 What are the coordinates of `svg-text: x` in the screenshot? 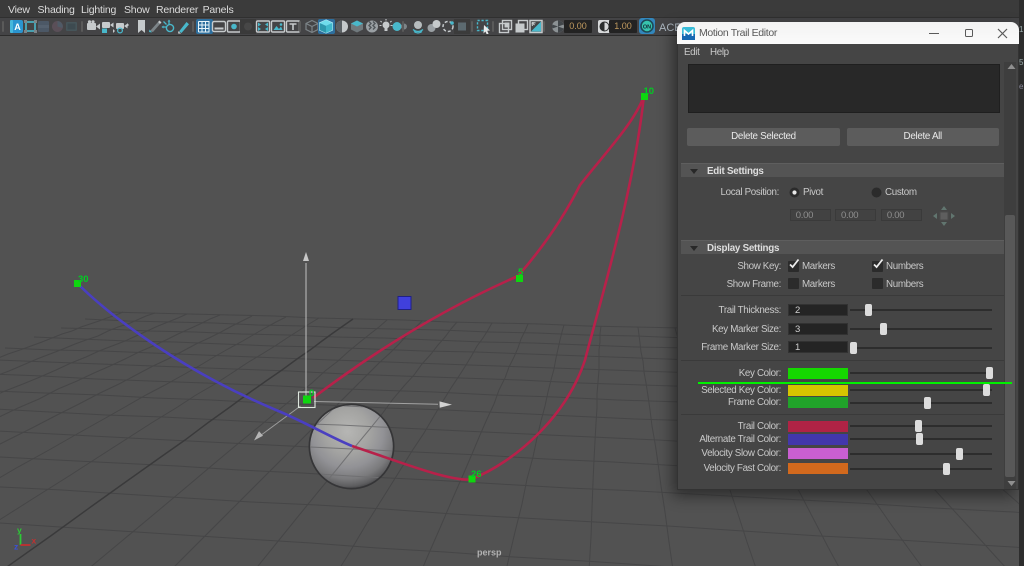 It's located at (34, 541).